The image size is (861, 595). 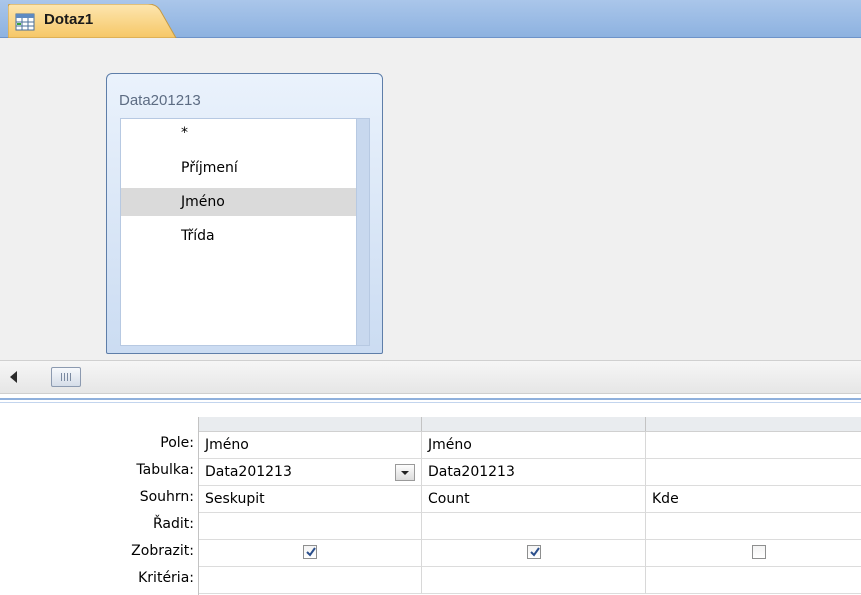 I want to click on grip-icon, so click(x=66, y=377).